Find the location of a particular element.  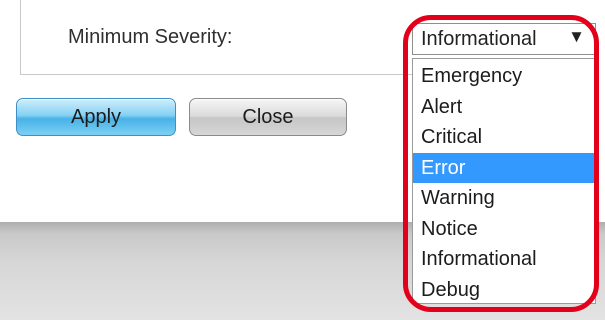

caret-down-icon: ▼ is located at coordinates (576, 36).